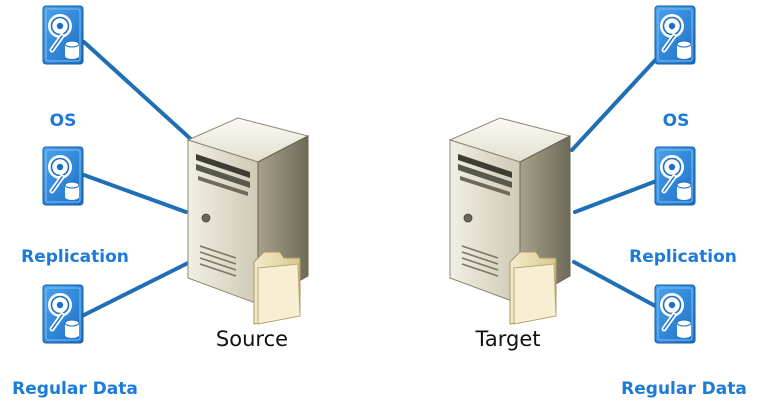  I want to click on target-disk-os-label: OS, so click(676, 121).